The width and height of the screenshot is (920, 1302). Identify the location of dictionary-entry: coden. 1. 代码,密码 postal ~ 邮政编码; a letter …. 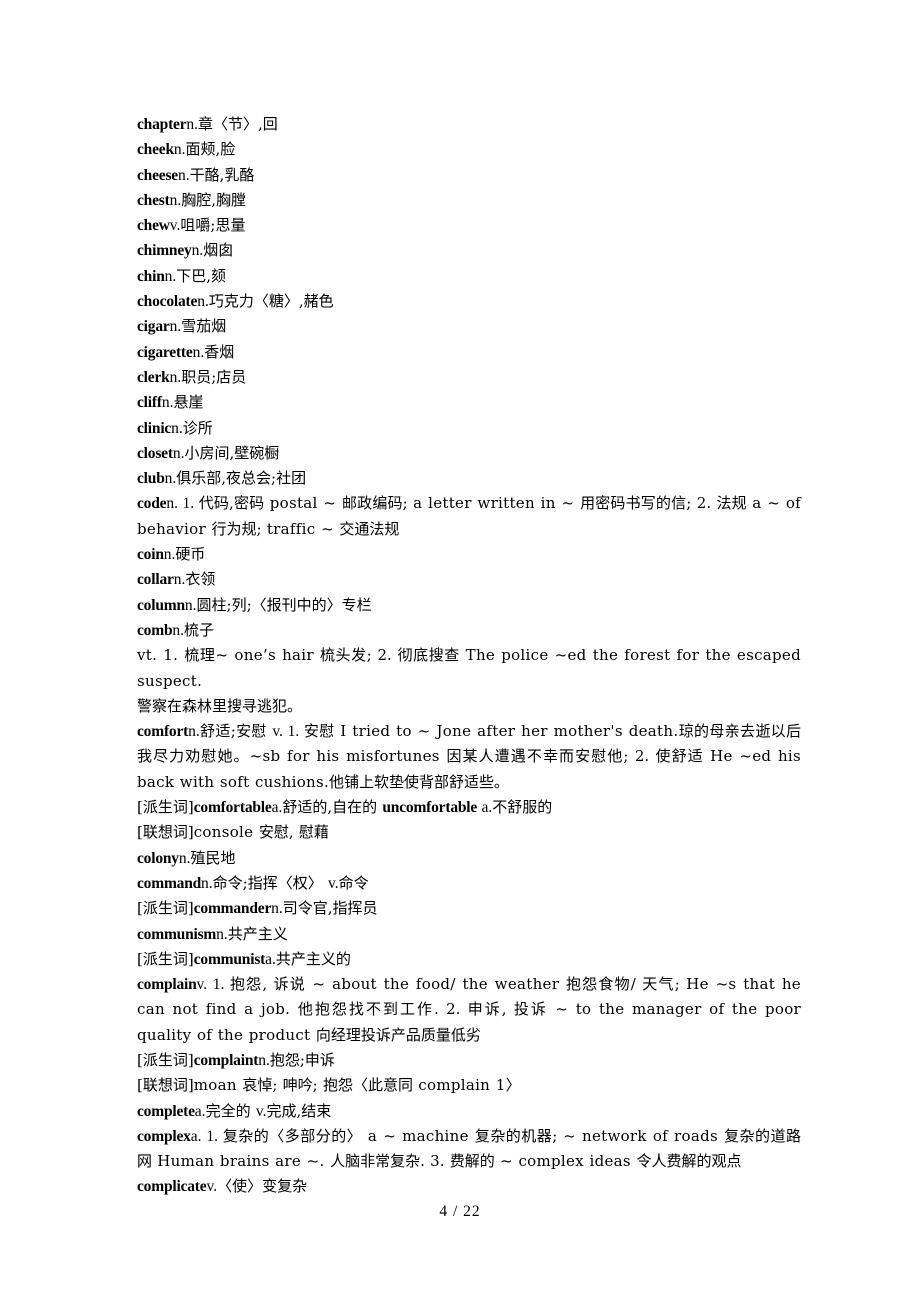
(469, 516).